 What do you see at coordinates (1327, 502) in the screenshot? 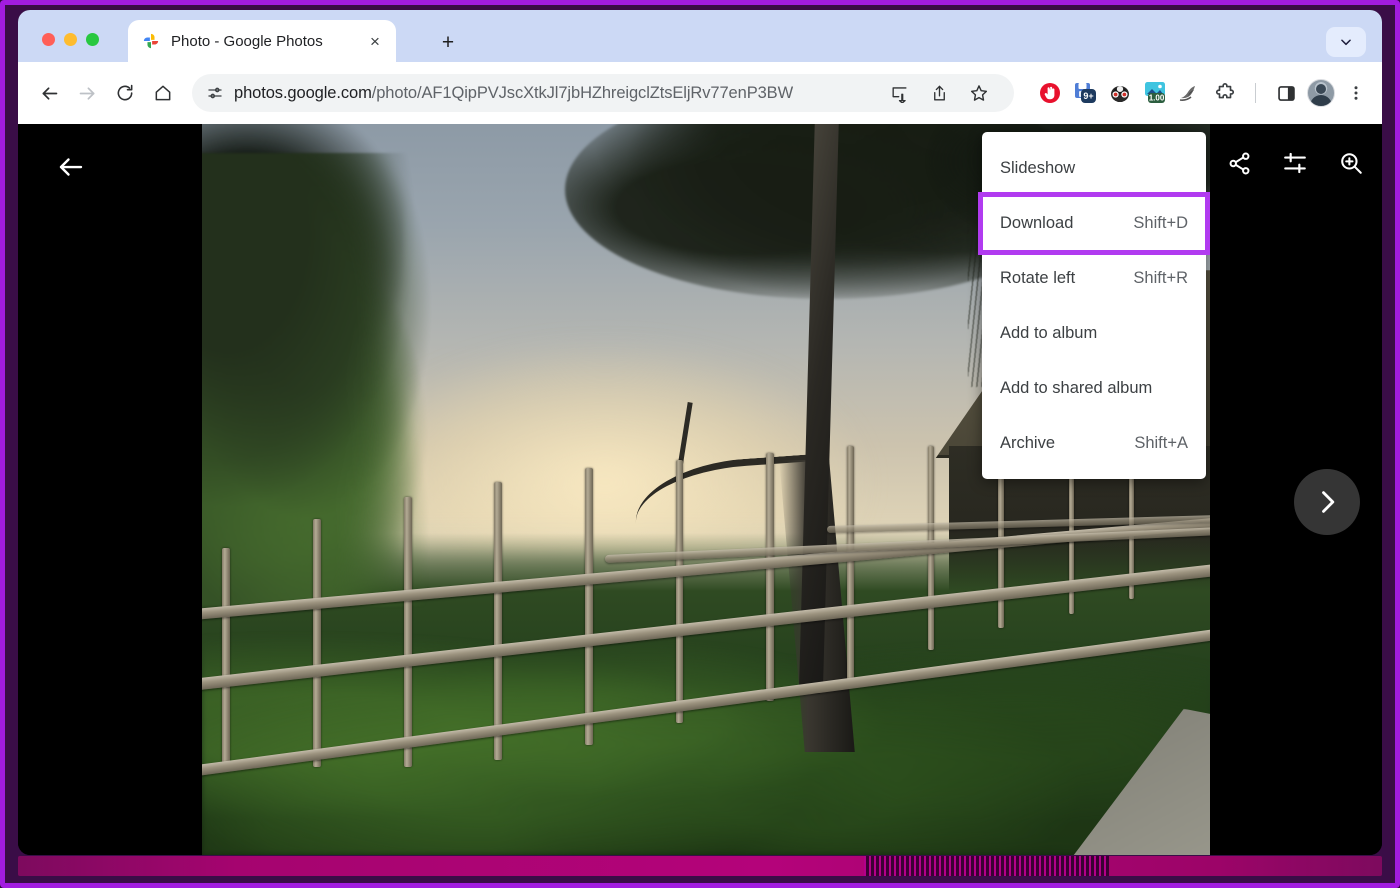
I see `next-photo-button` at bounding box center [1327, 502].